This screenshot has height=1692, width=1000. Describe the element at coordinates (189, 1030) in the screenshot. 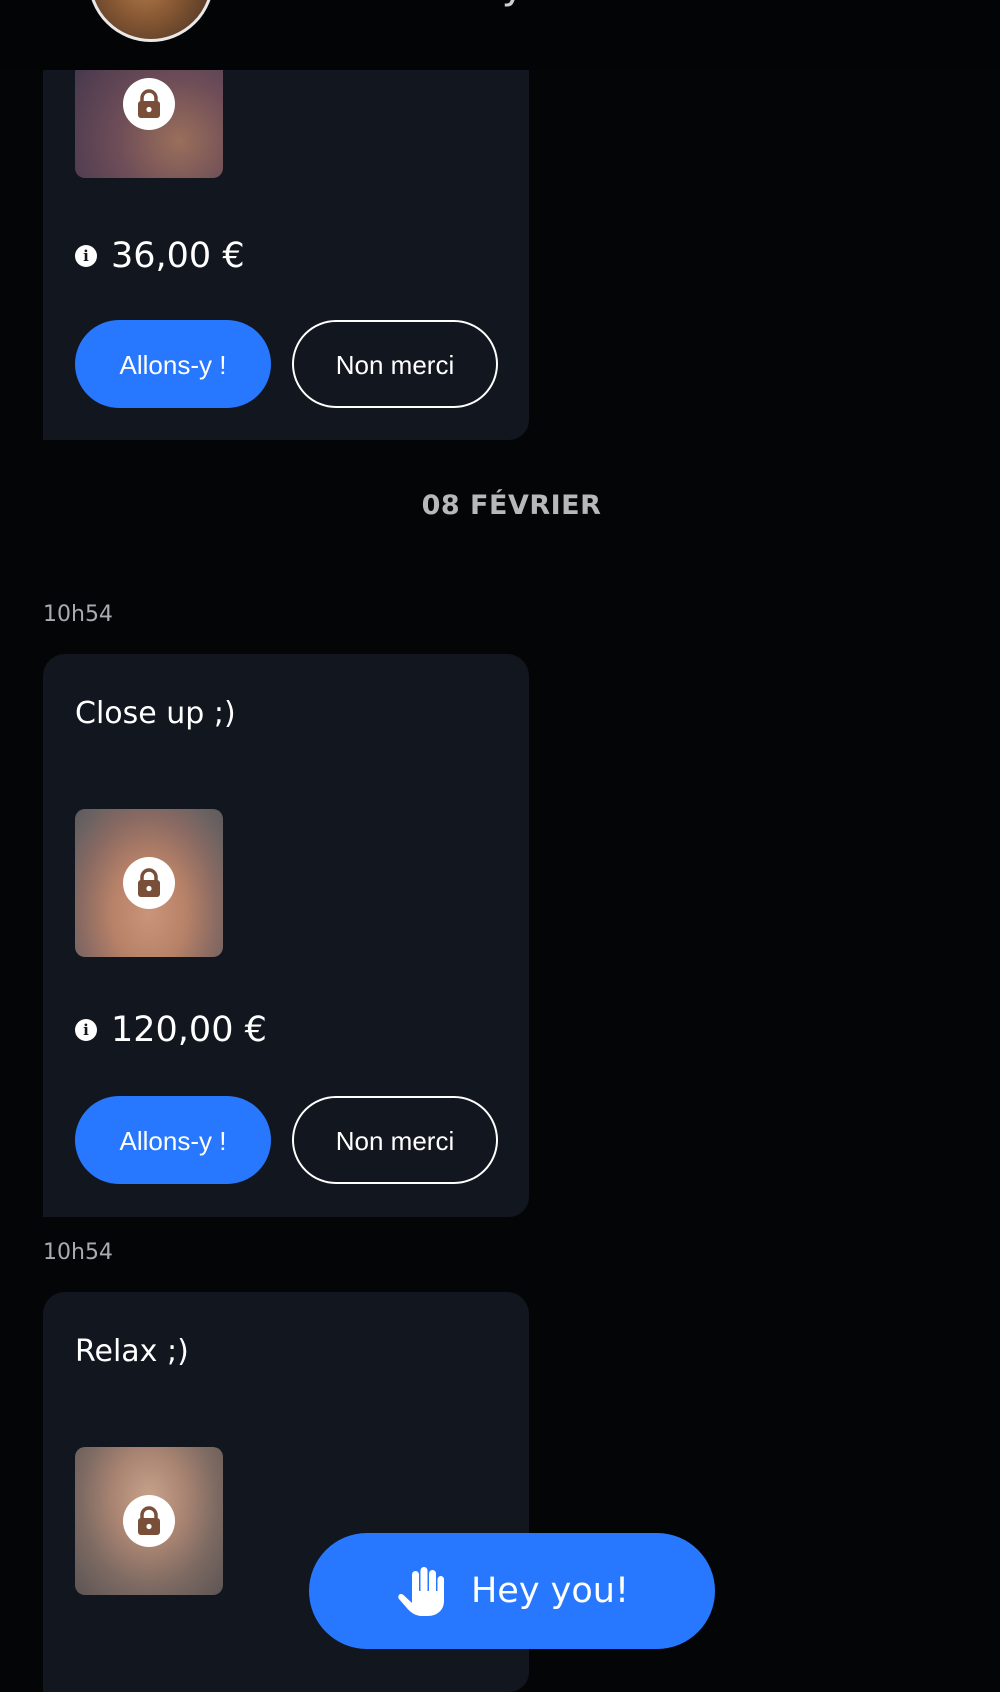

I see `price: 120,00 €` at that location.